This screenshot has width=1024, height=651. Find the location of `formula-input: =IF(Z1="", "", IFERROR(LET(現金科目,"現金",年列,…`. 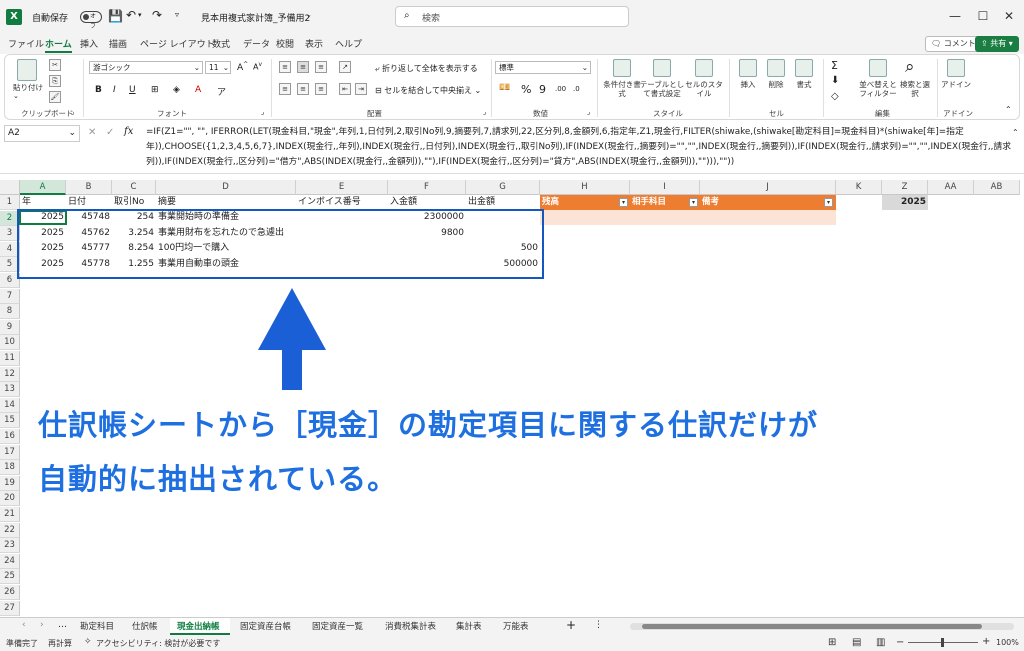

formula-input: =IF(Z1="", "", IFERROR(LET(現金科目,"現金",年列,… is located at coordinates (583, 147).